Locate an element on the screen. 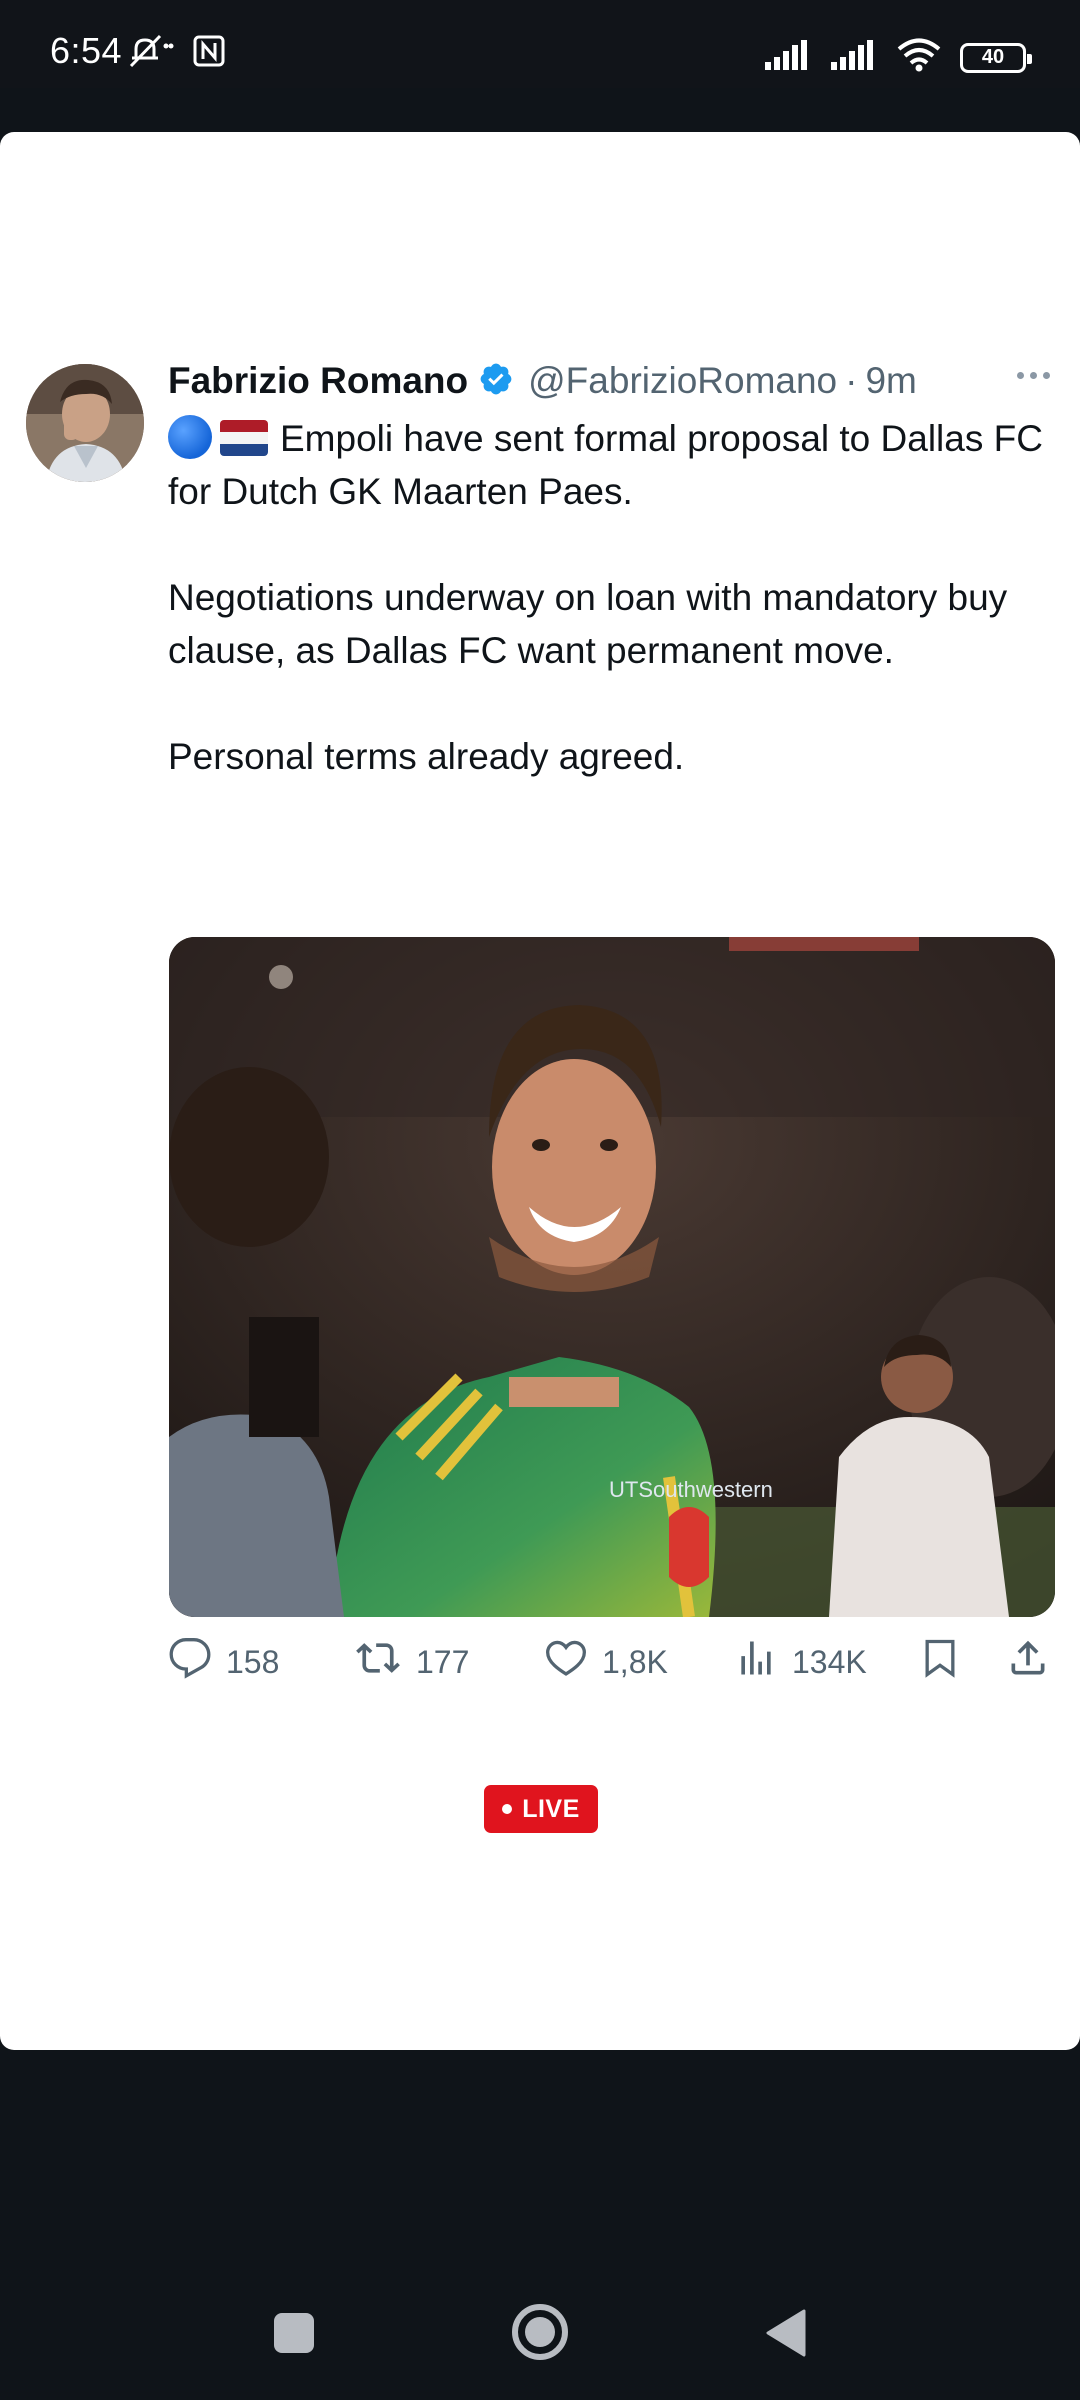  live-badge: LIVE is located at coordinates (541, 1809).